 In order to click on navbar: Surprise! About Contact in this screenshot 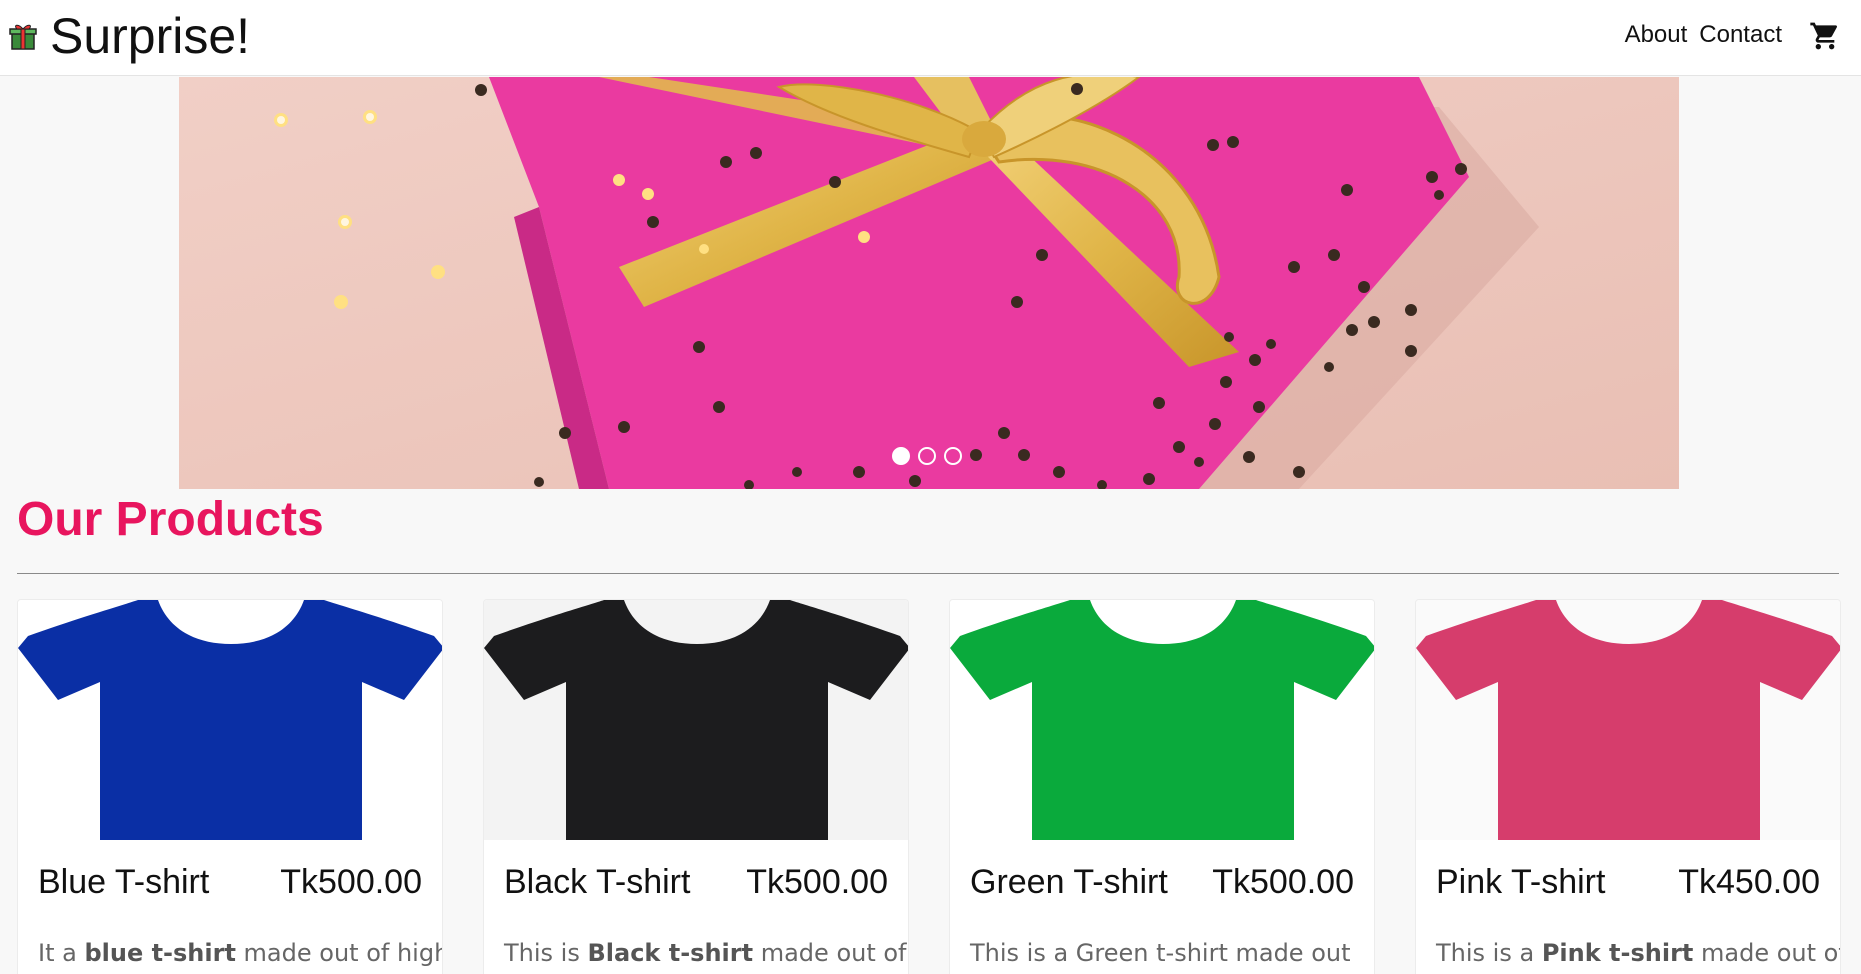, I will do `click(930, 38)`.